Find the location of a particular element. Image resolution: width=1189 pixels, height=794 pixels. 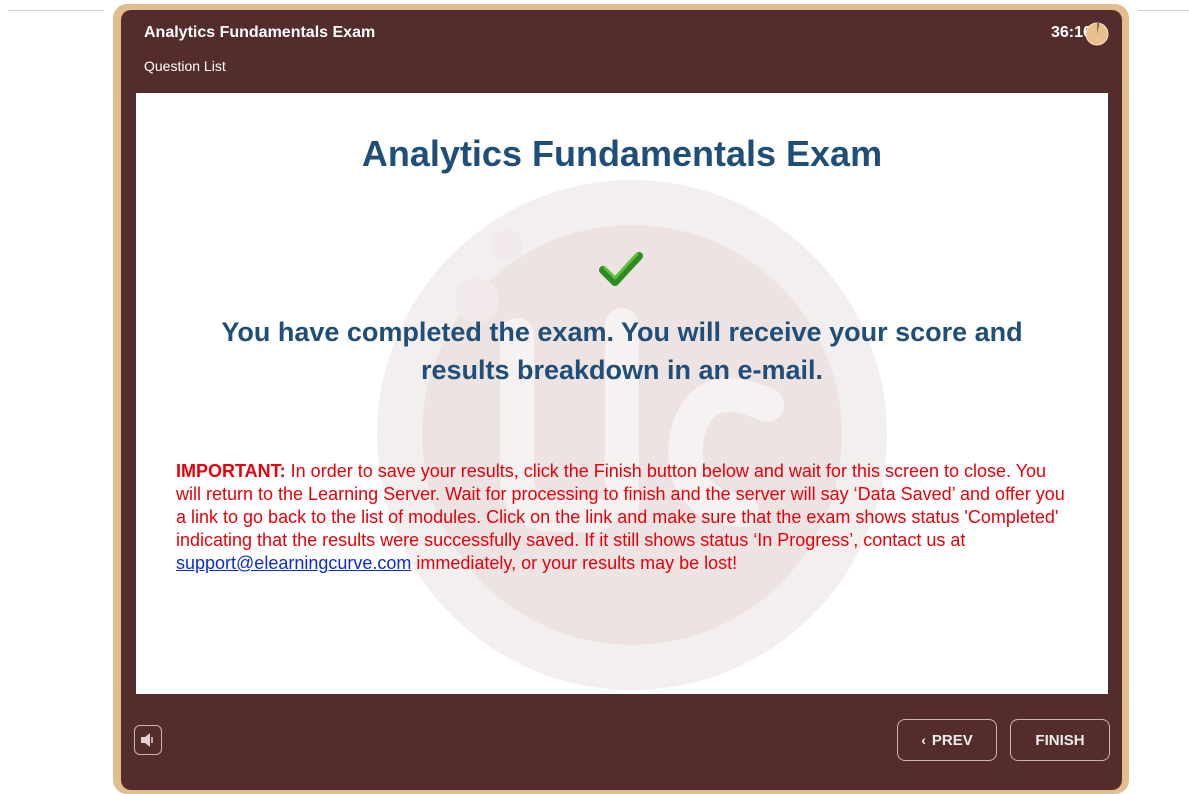

finish-button: FINISH is located at coordinates (1060, 740).